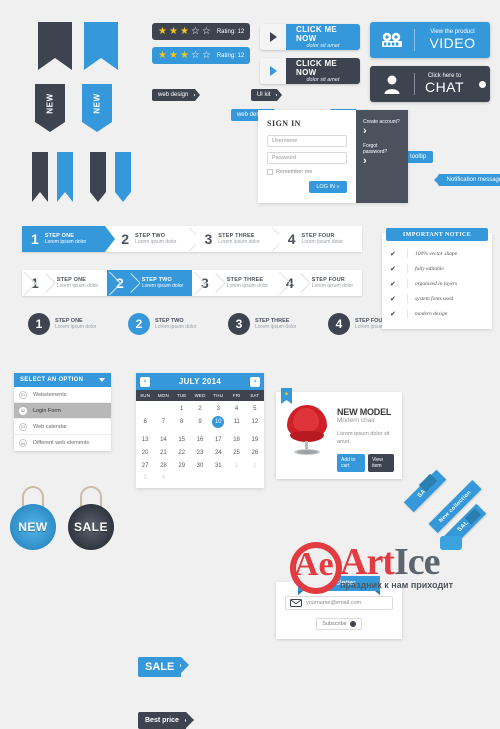 The image size is (500, 729). Describe the element at coordinates (145, 465) in the screenshot. I see `calendar-day: 27` at that location.